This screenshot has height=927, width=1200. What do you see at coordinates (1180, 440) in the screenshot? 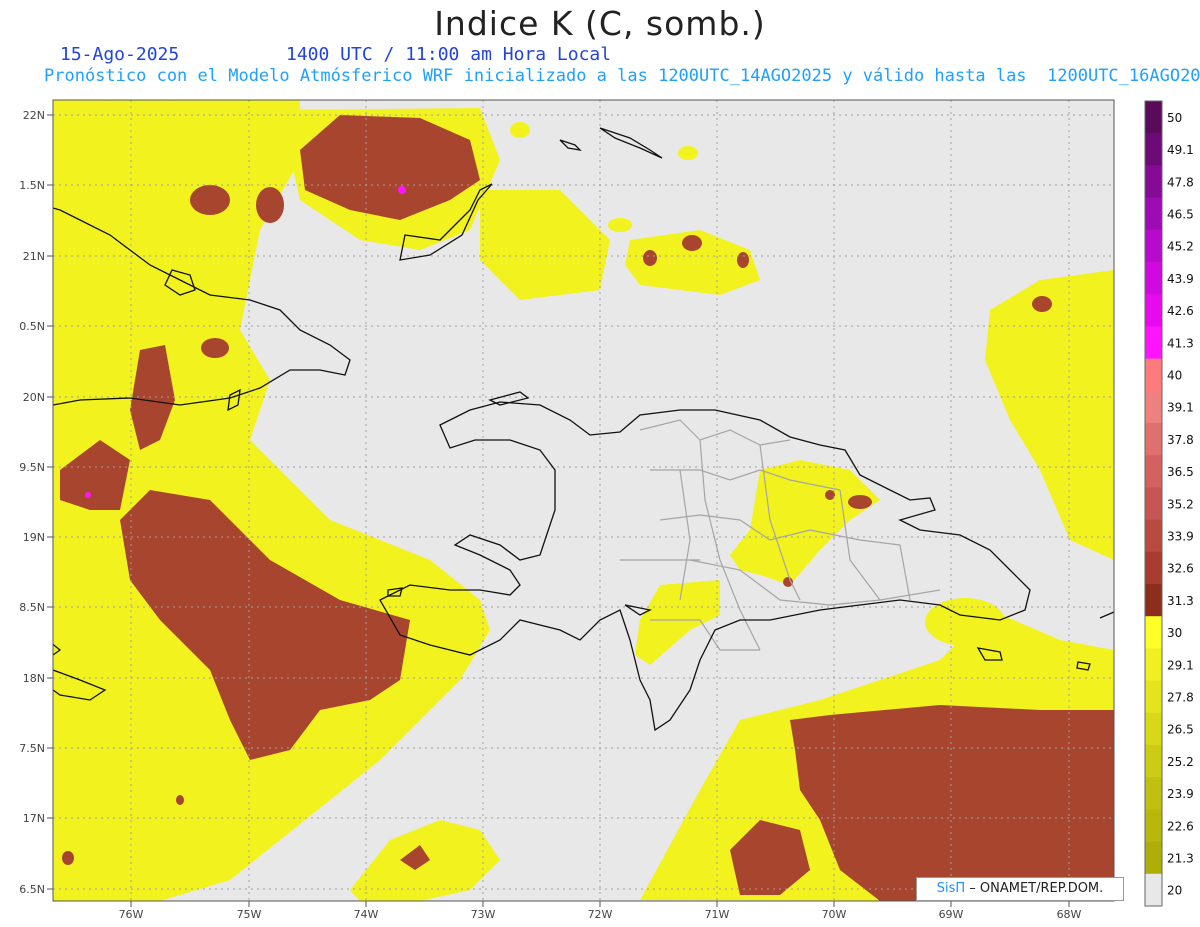
I see `colorbar-level-label: 37.8` at bounding box center [1180, 440].